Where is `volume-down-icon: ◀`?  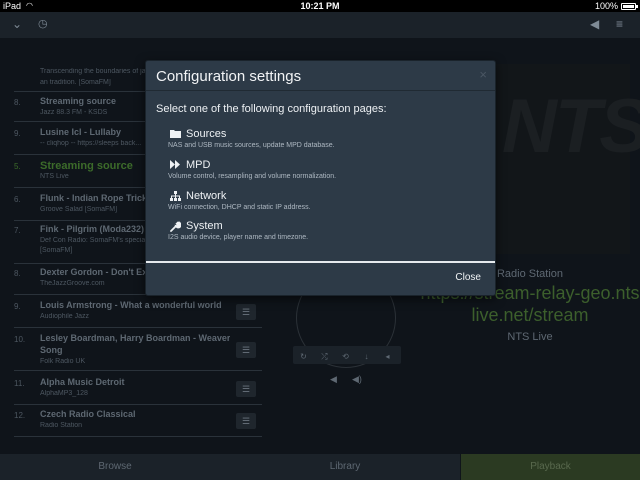 volume-down-icon: ◀ is located at coordinates (333, 379).